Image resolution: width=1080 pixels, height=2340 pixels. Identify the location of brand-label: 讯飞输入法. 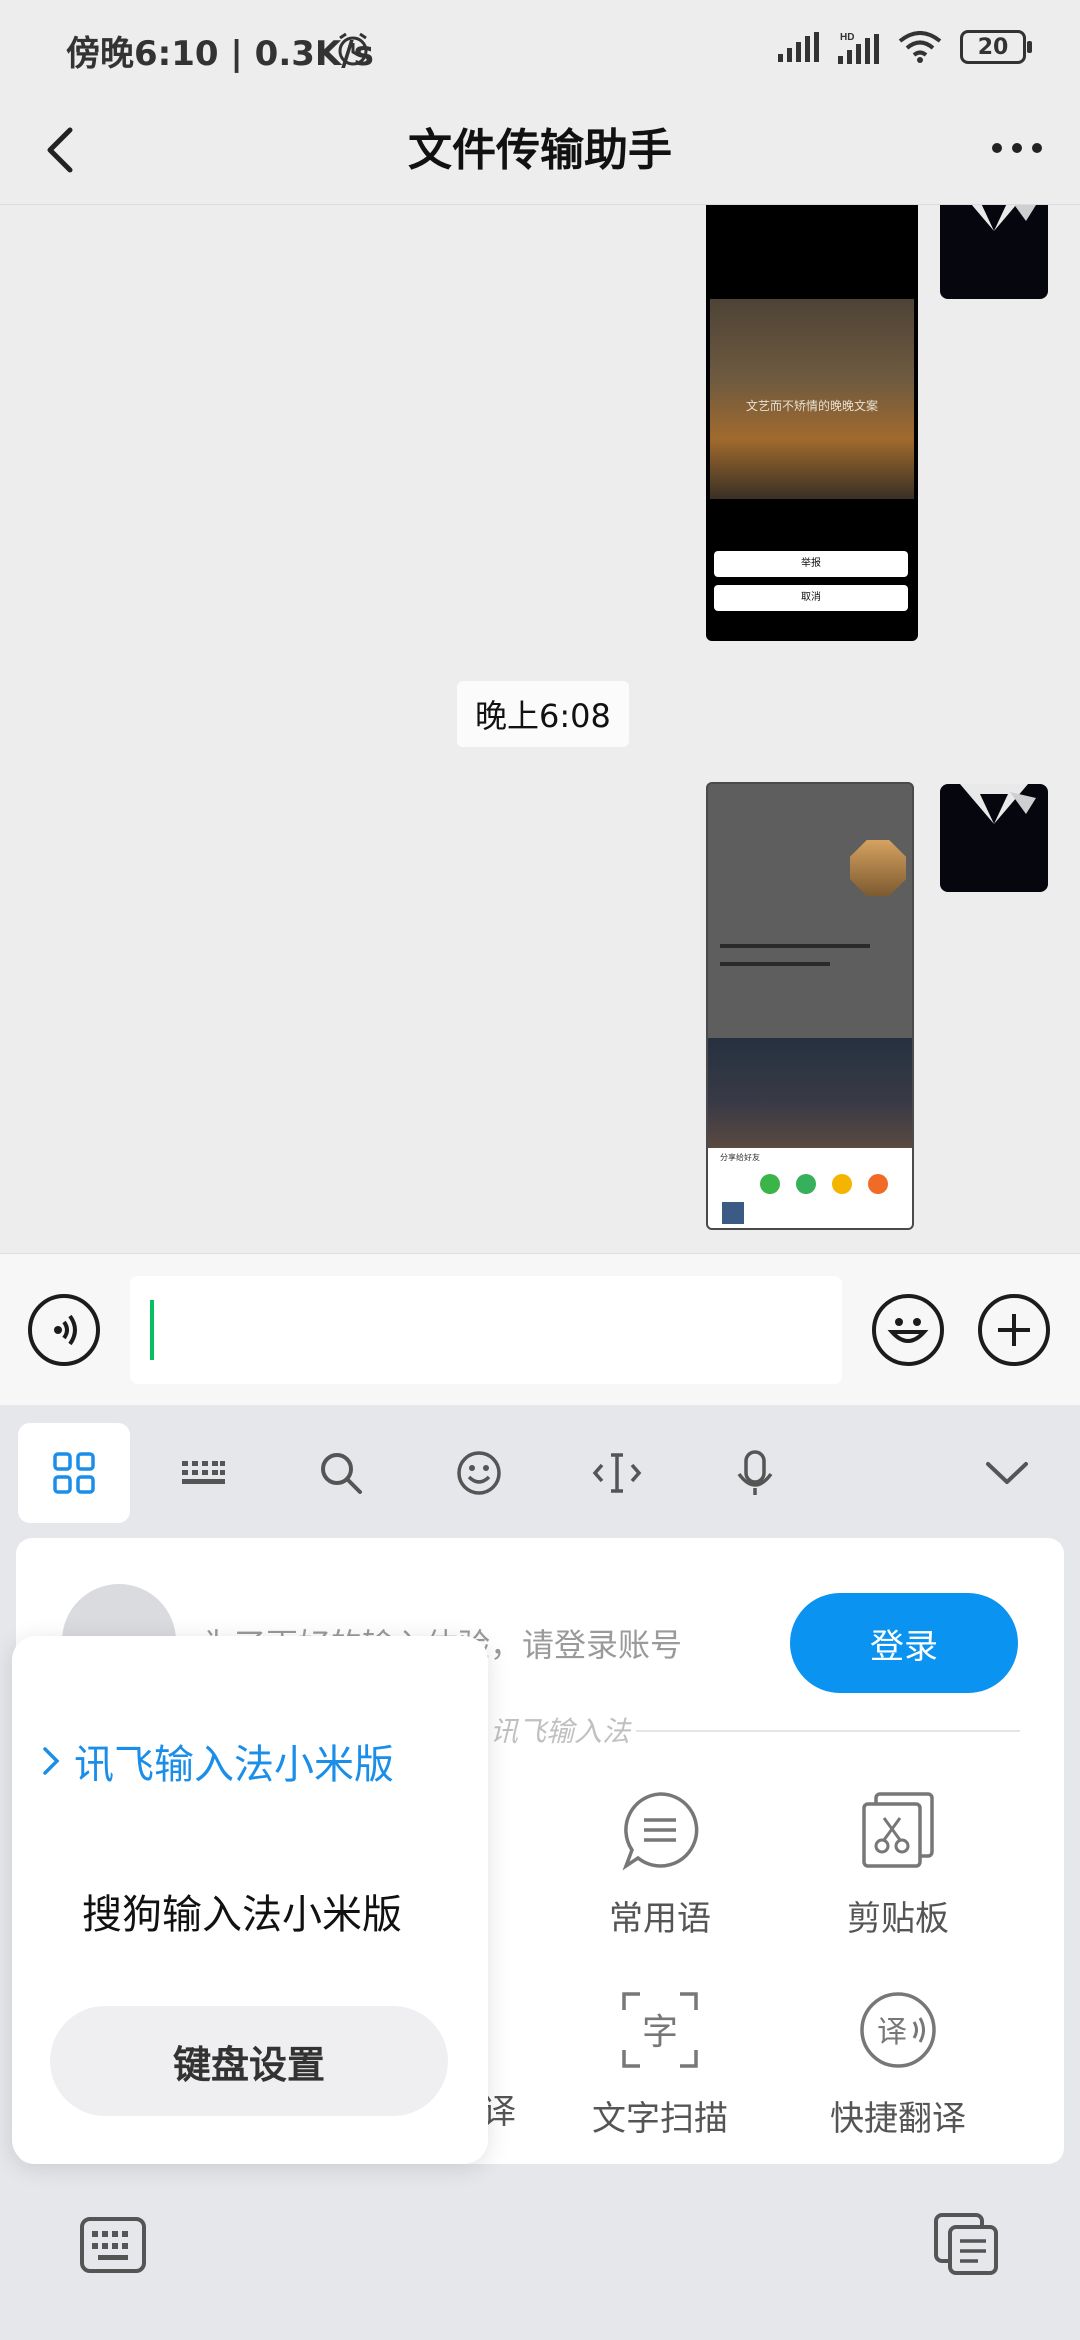
(560, 1731).